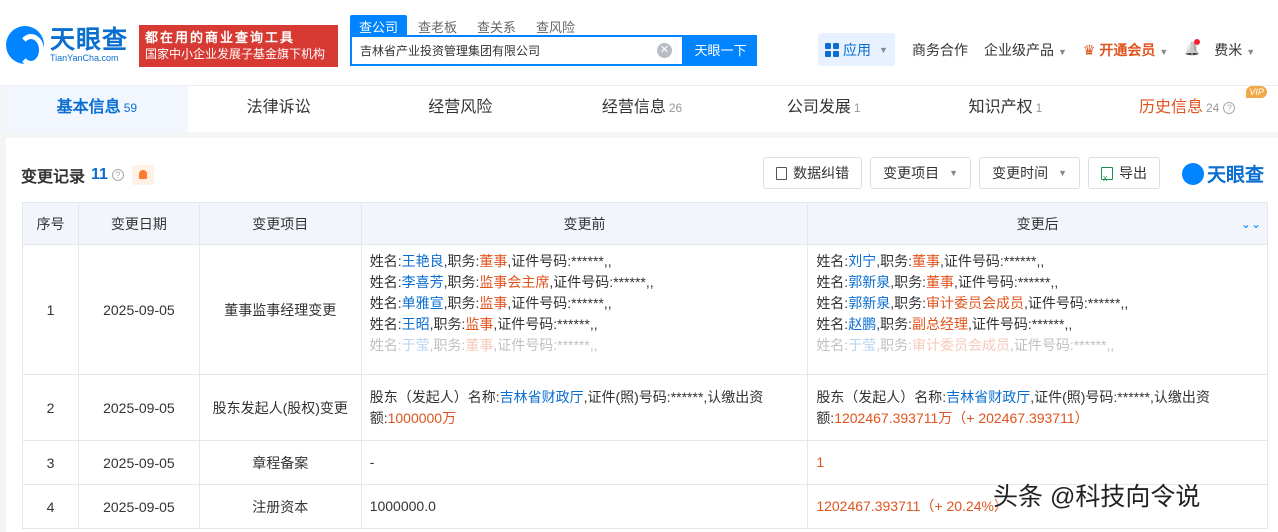 This screenshot has width=1278, height=532. I want to click on person-line: 姓名:郭新泉,职务:董事,证件号码:******,,, so click(1037, 282).